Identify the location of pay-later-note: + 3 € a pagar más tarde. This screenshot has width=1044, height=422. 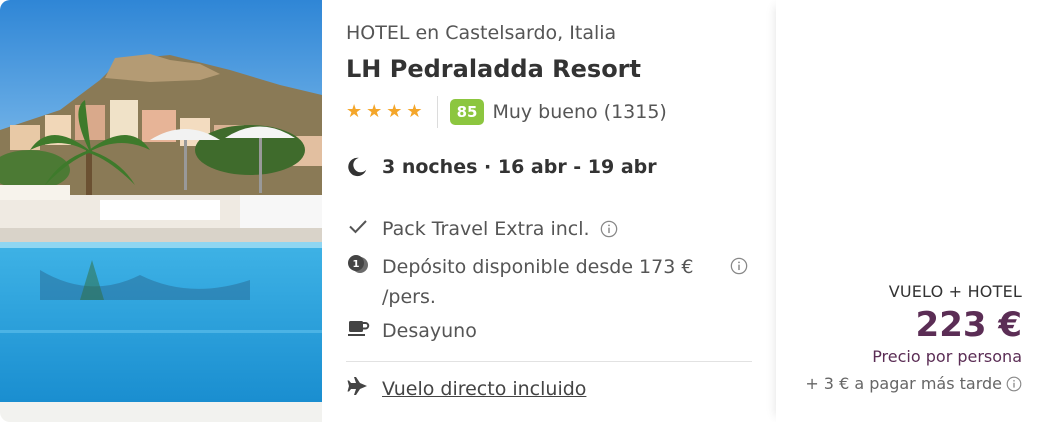
(913, 383).